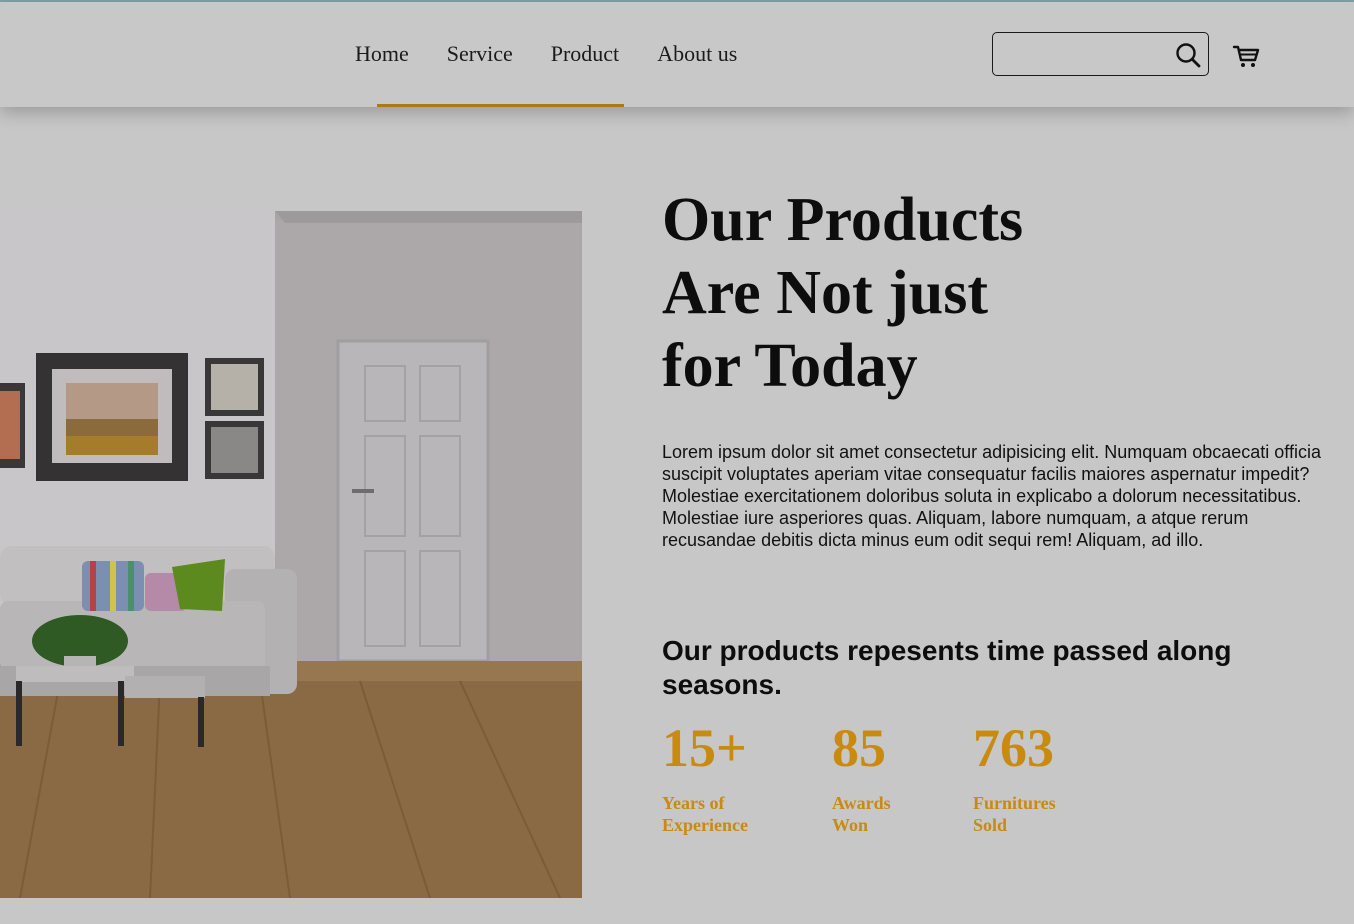 The width and height of the screenshot is (1354, 924). What do you see at coordinates (1014, 803) in the screenshot?
I see `stat-label-line-1: Furnitures` at bounding box center [1014, 803].